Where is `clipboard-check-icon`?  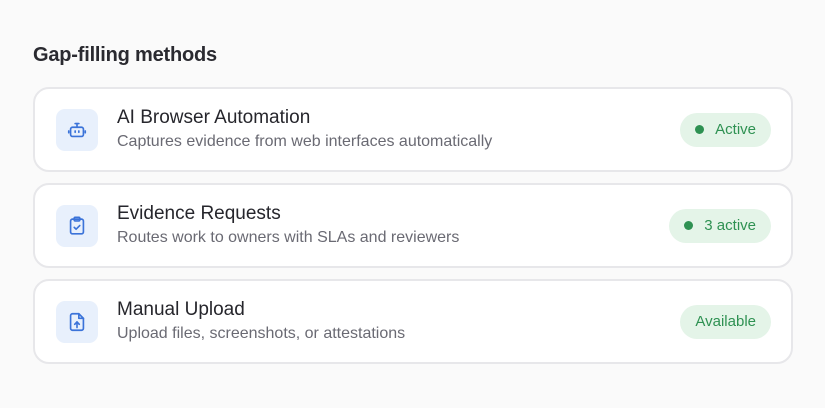
clipboard-check-icon is located at coordinates (77, 225).